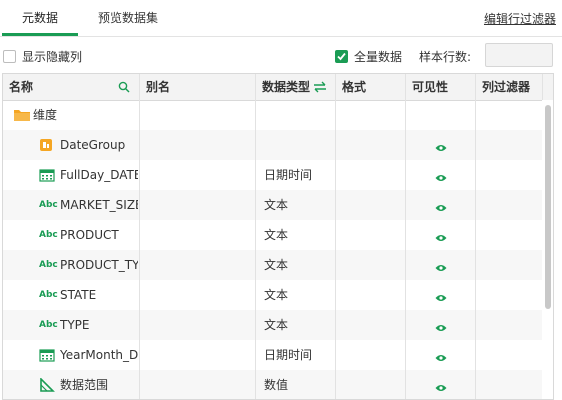 Image resolution: width=562 pixels, height=400 pixels. Describe the element at coordinates (45, 115) in the screenshot. I see `field-name: 维度` at that location.